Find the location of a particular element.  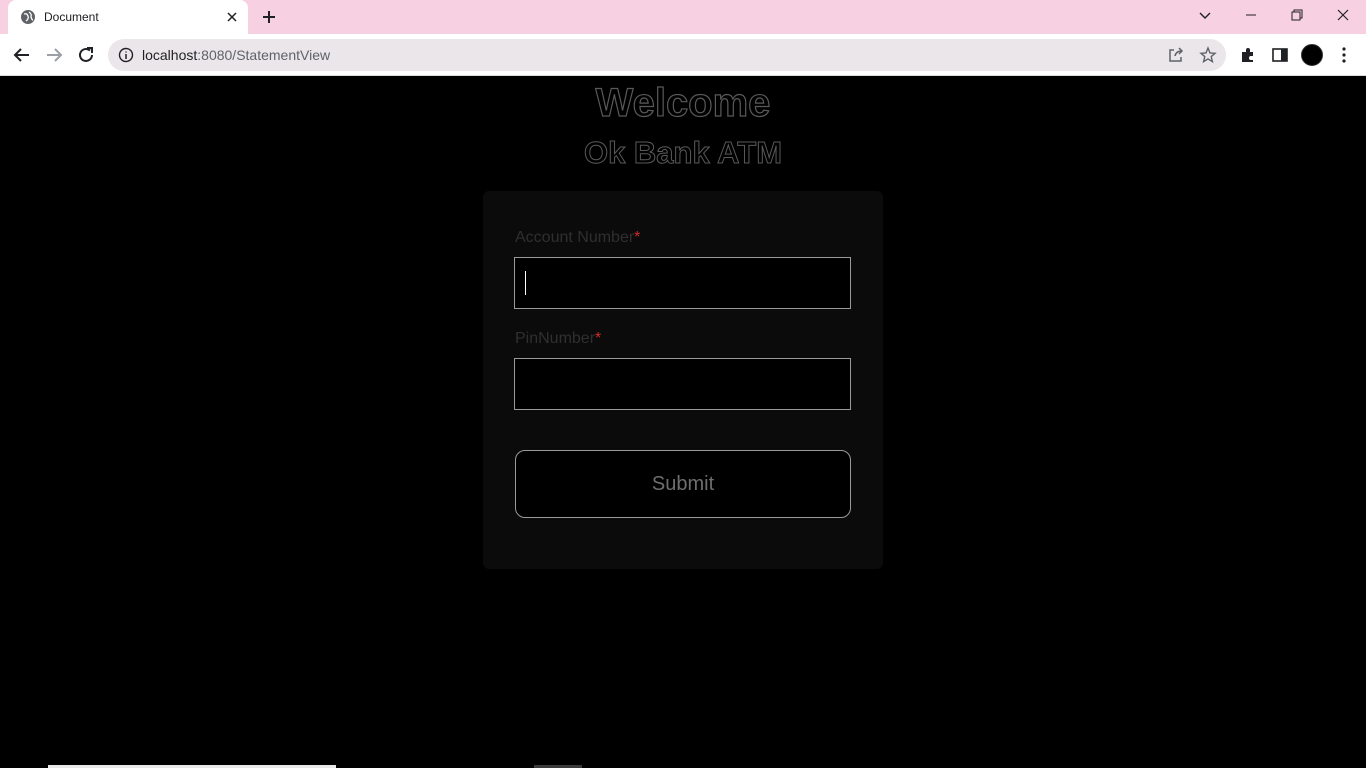

menu-button is located at coordinates (1344, 55).